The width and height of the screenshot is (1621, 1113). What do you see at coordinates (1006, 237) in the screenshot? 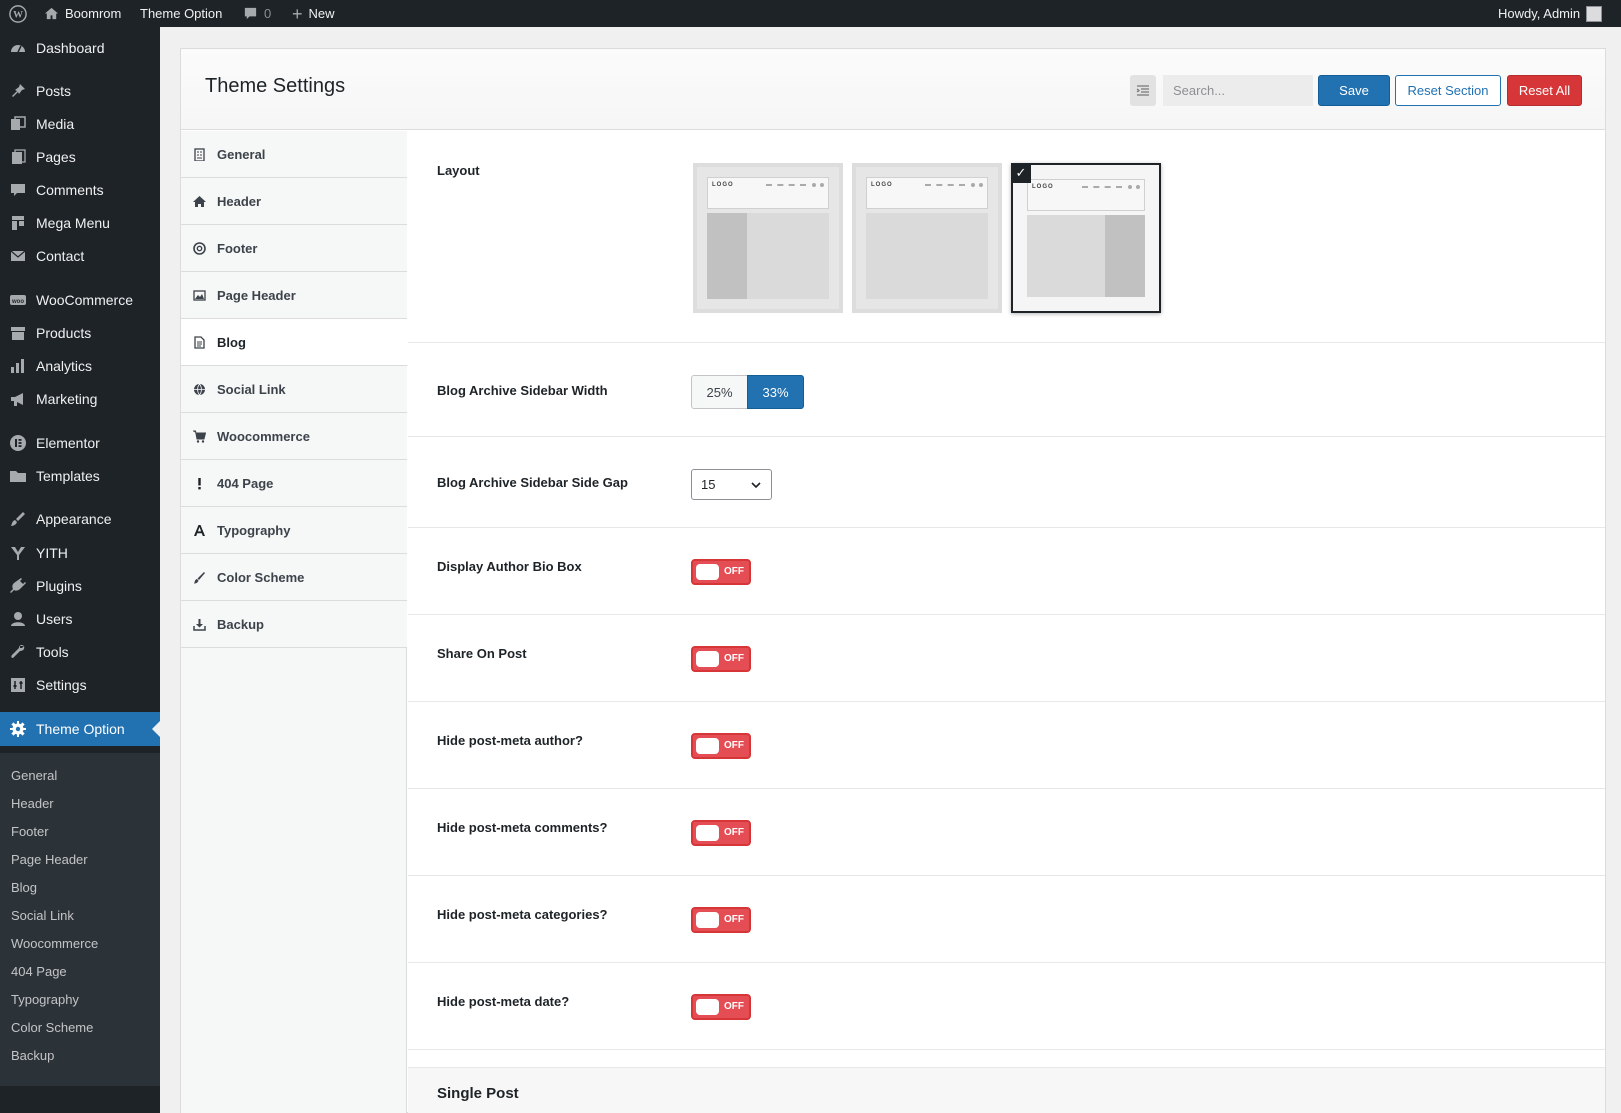
I see `layout-field: Layout LOGO LOGO LOGO ✓` at bounding box center [1006, 237].